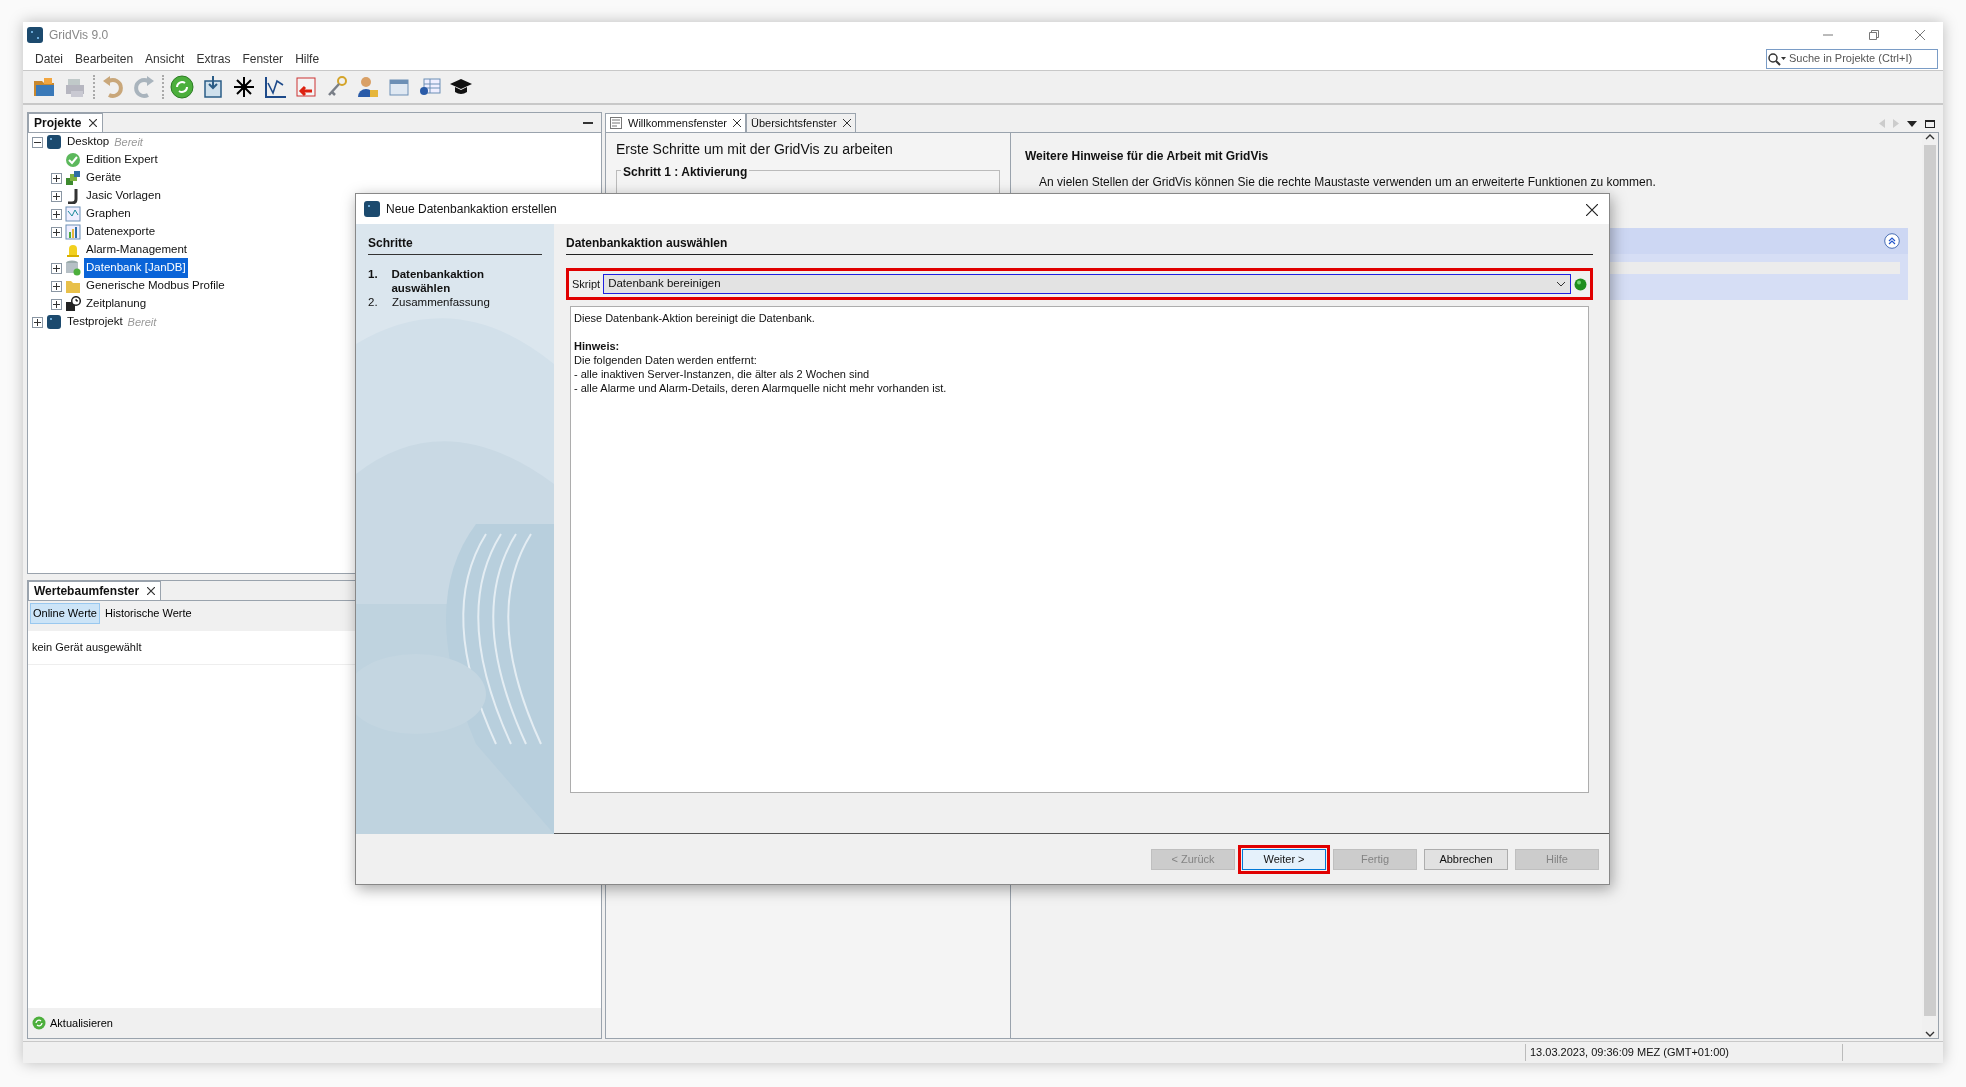 This screenshot has width=1966, height=1087. What do you see at coordinates (66, 122) in the screenshot?
I see `projects-tab: Projekte` at bounding box center [66, 122].